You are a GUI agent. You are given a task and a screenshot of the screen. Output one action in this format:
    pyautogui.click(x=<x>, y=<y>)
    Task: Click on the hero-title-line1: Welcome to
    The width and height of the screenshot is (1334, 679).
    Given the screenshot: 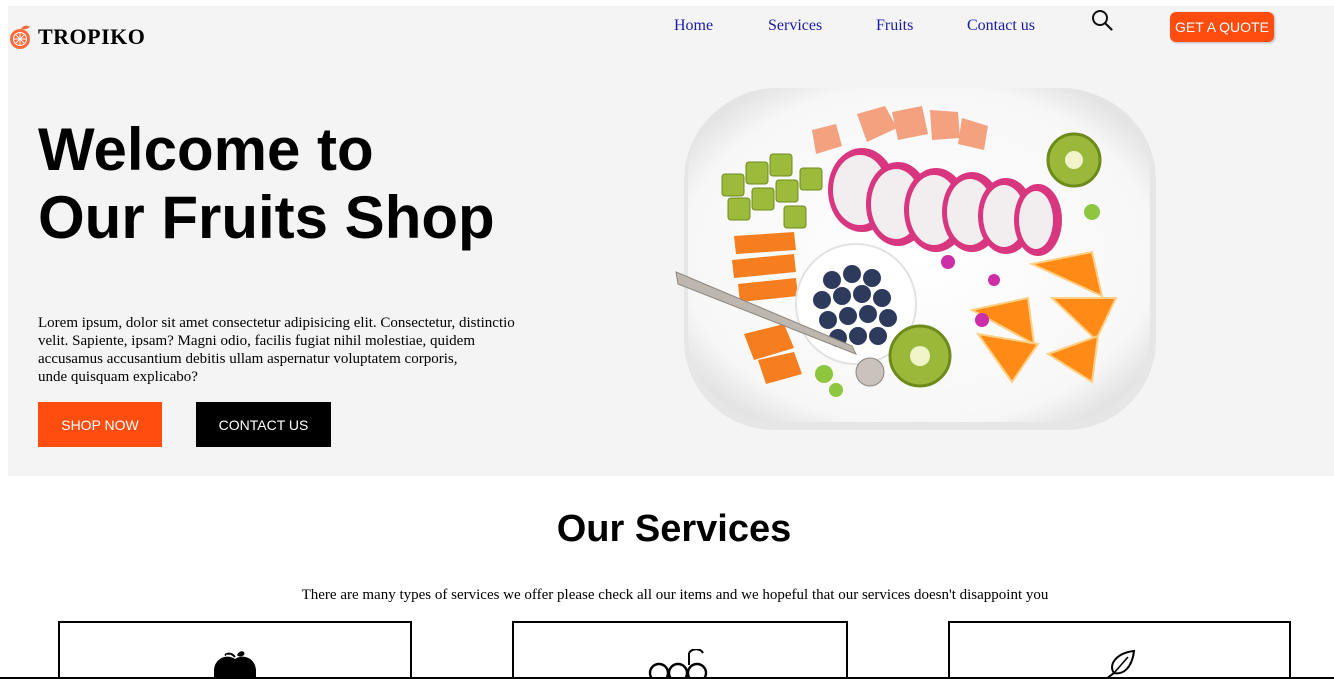 What is the action you would take?
    pyautogui.click(x=206, y=149)
    